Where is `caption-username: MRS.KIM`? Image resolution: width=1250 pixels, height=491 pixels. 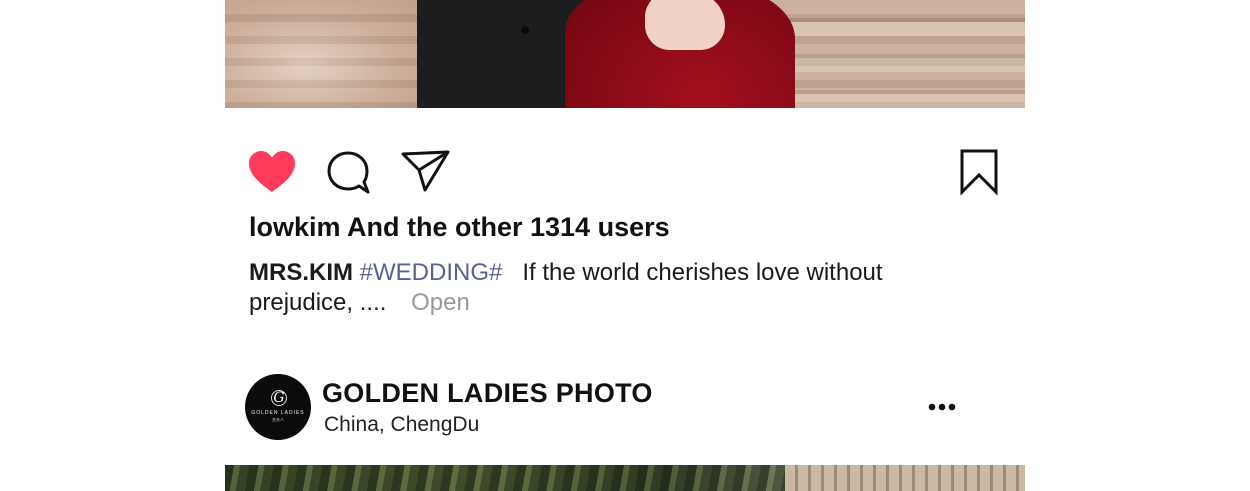
caption-username: MRS.KIM is located at coordinates (301, 272).